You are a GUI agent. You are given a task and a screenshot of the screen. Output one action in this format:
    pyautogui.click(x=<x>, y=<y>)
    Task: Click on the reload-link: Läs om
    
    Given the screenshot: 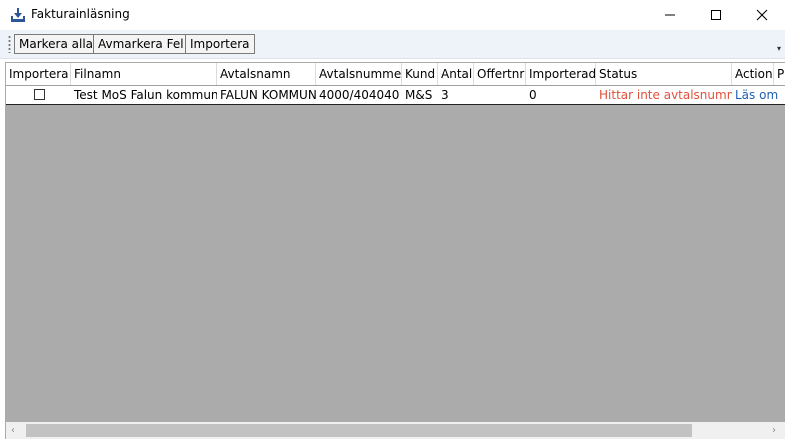 What is the action you would take?
    pyautogui.click(x=758, y=95)
    